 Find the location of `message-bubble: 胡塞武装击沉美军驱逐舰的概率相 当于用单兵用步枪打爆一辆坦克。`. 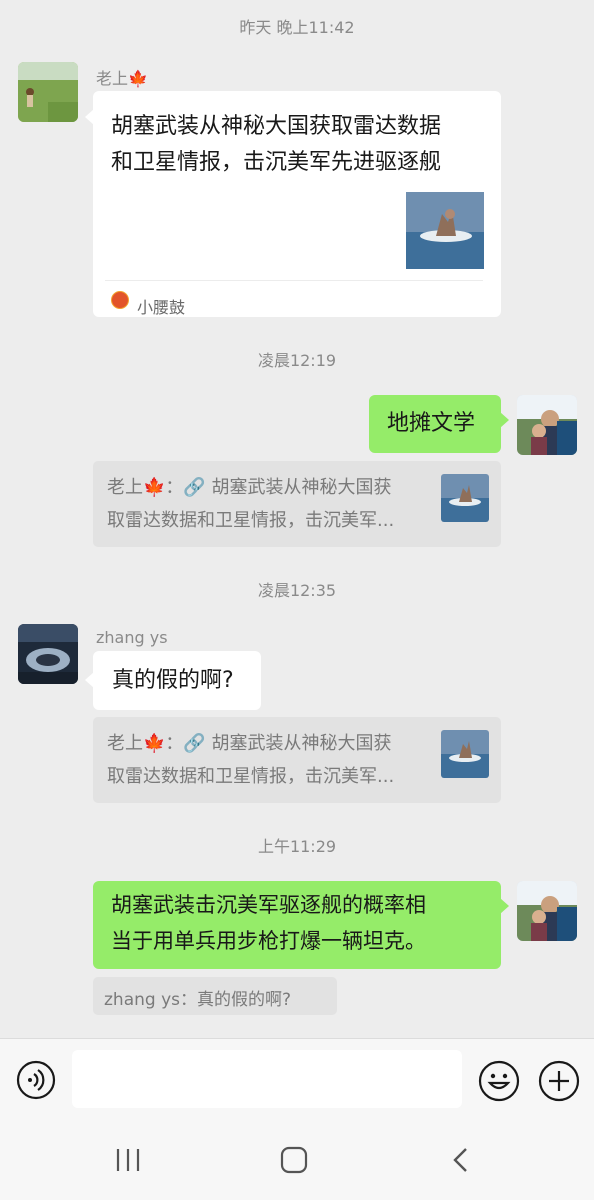

message-bubble: 胡塞武装击沉美军驱逐舰的概率相 当于用单兵用步枪打爆一辆坦克。 is located at coordinates (297, 925).